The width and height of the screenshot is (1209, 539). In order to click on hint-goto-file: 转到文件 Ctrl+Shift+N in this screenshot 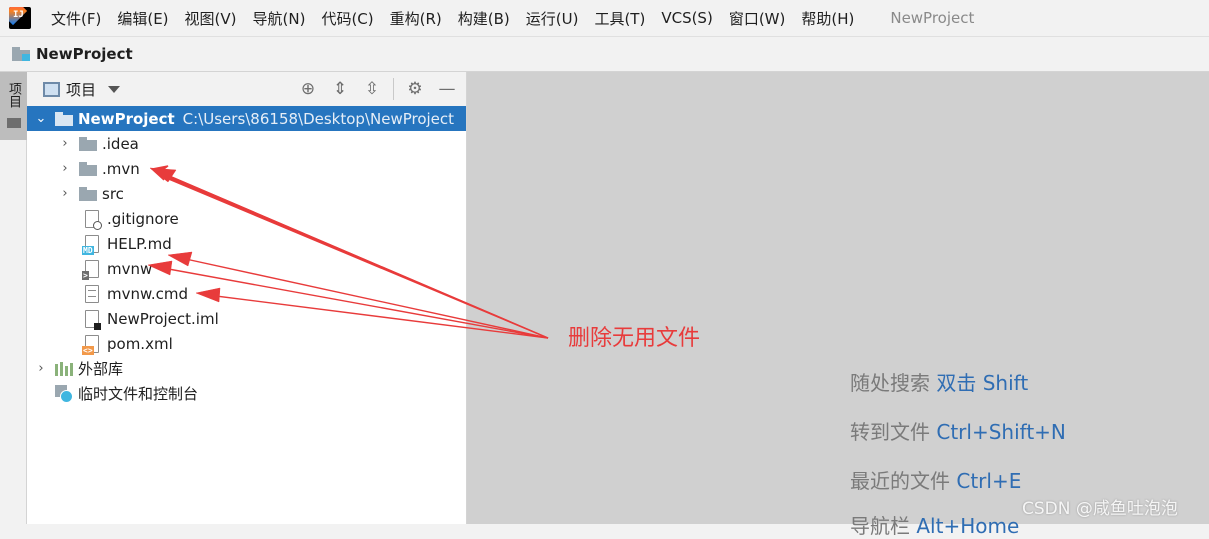, I will do `click(958, 430)`.